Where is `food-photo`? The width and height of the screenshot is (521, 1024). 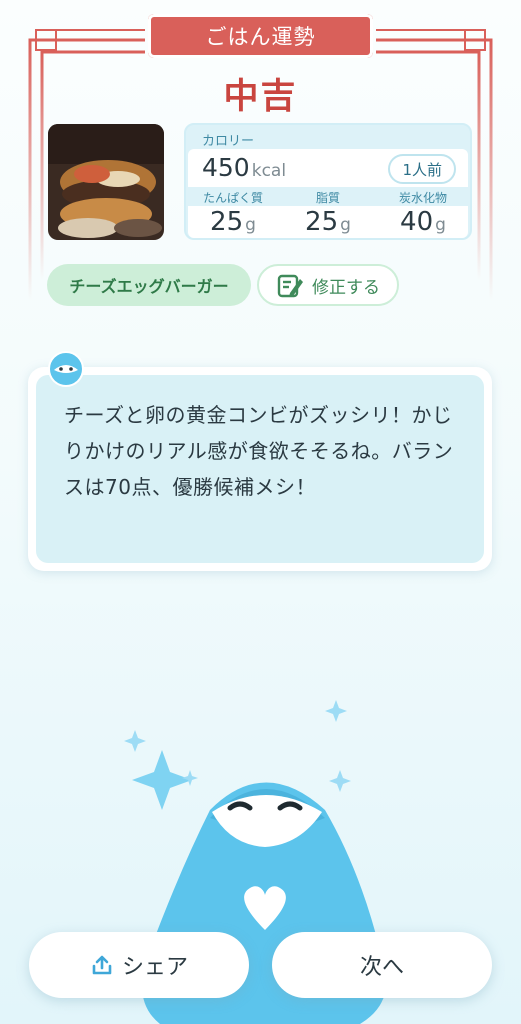
food-photo is located at coordinates (106, 182).